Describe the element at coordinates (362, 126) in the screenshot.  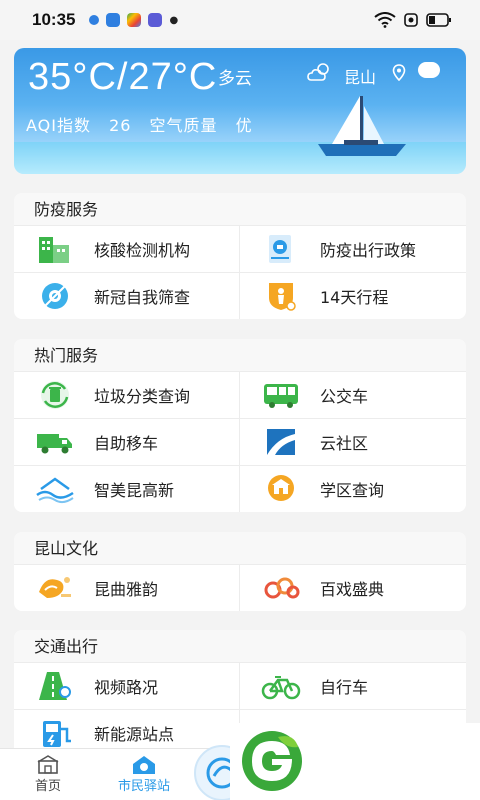
I see `sailboat-illustration` at that location.